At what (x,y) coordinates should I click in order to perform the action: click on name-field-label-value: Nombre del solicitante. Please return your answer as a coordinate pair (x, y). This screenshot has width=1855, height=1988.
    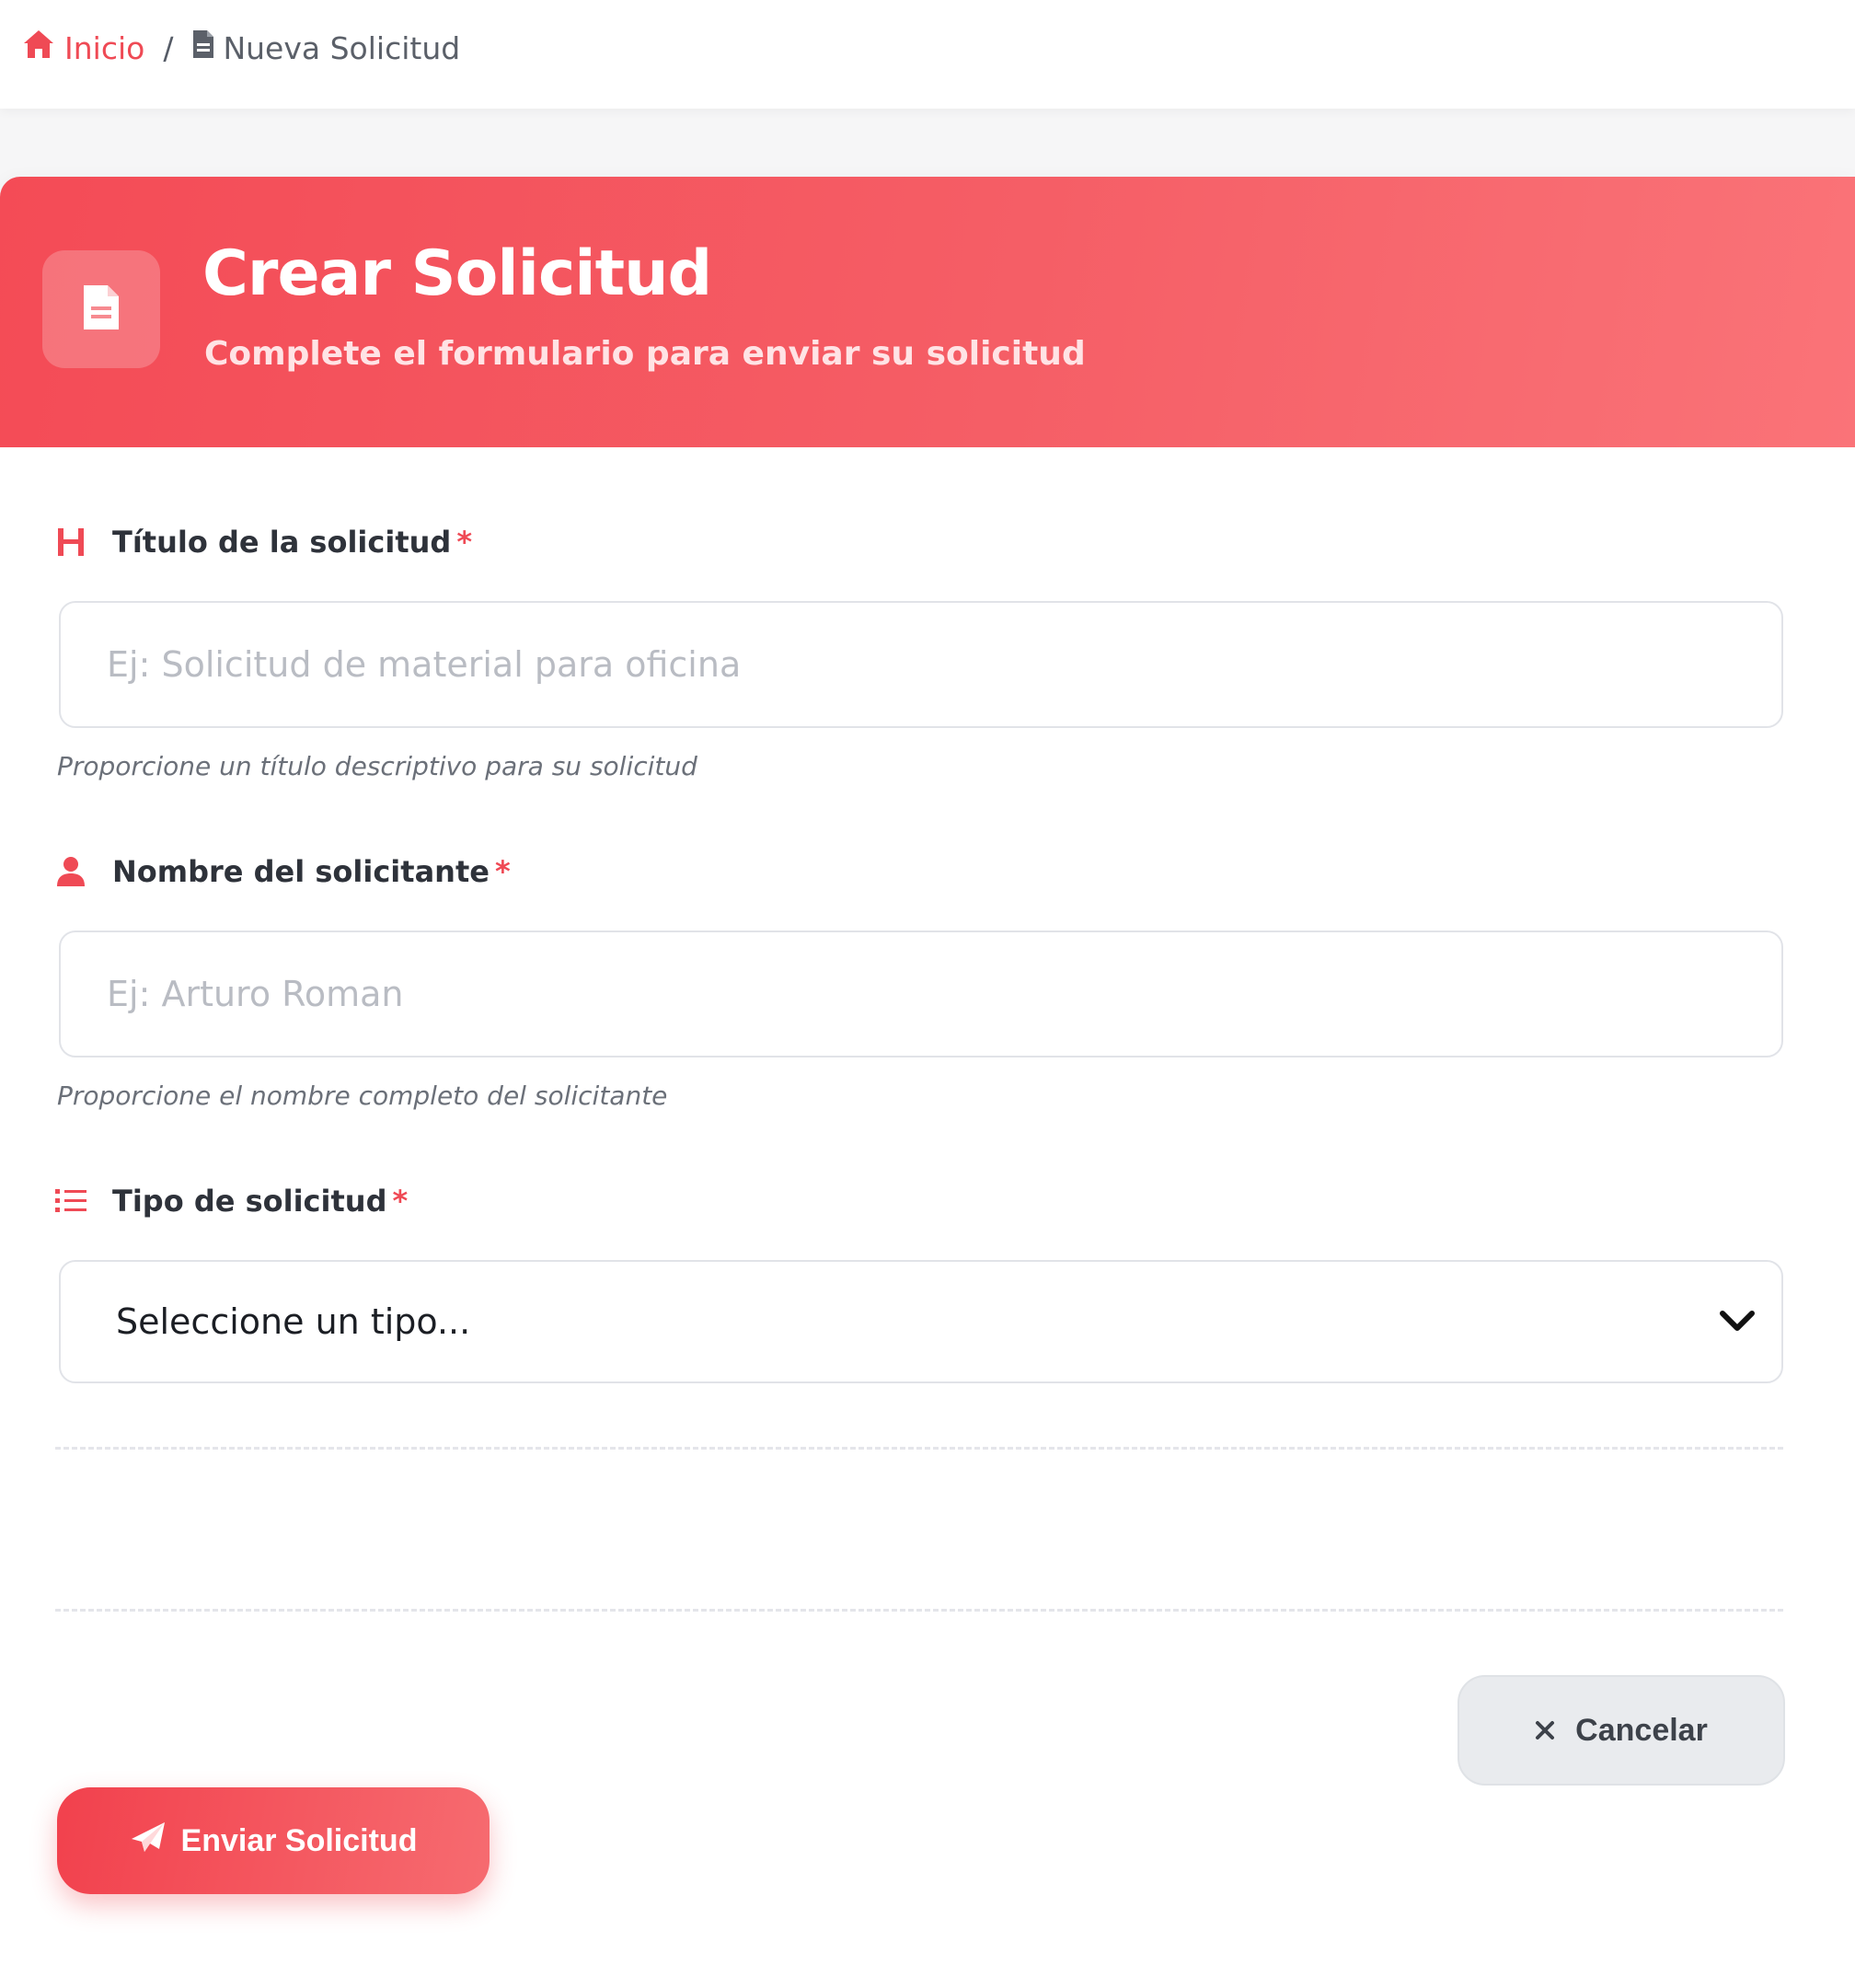
    Looking at the image, I should click on (301, 871).